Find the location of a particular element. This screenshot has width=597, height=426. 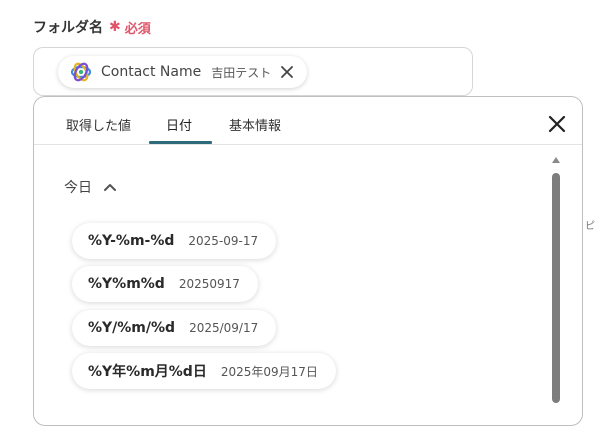

scrollbar is located at coordinates (556, 281).